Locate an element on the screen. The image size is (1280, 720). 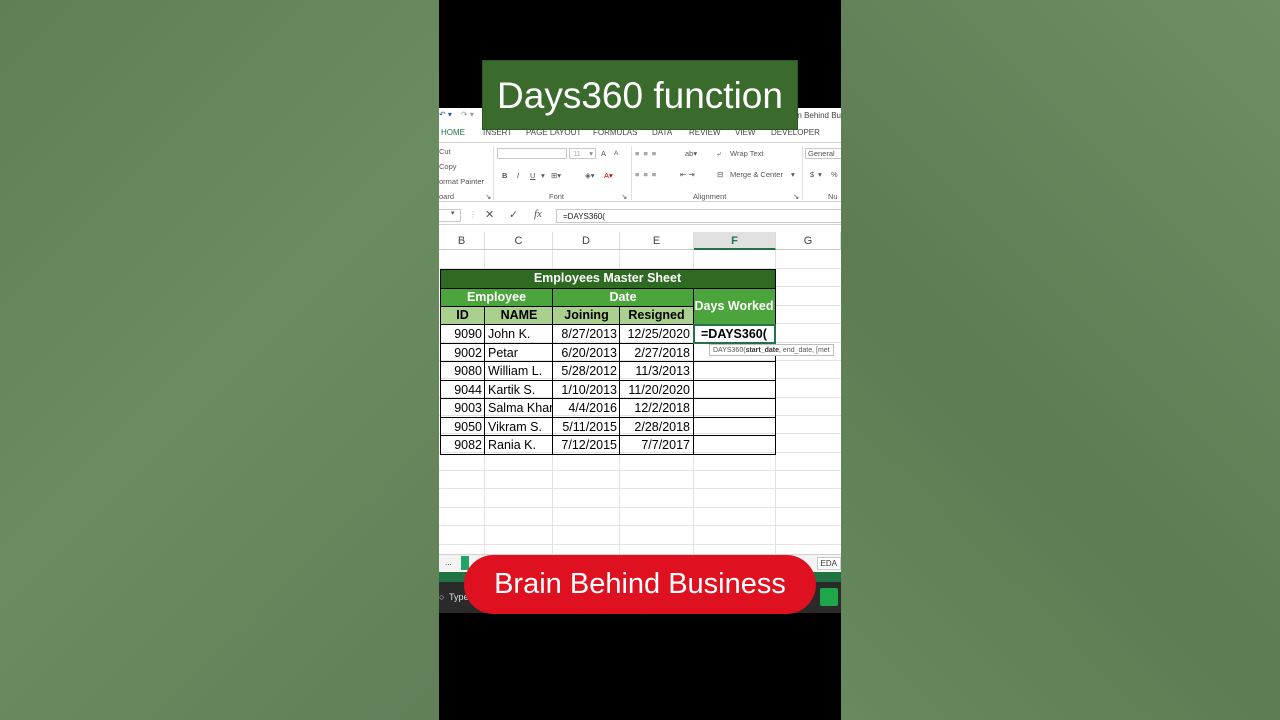
indent-icon: ⇤ ⇥ is located at coordinates (687, 174).